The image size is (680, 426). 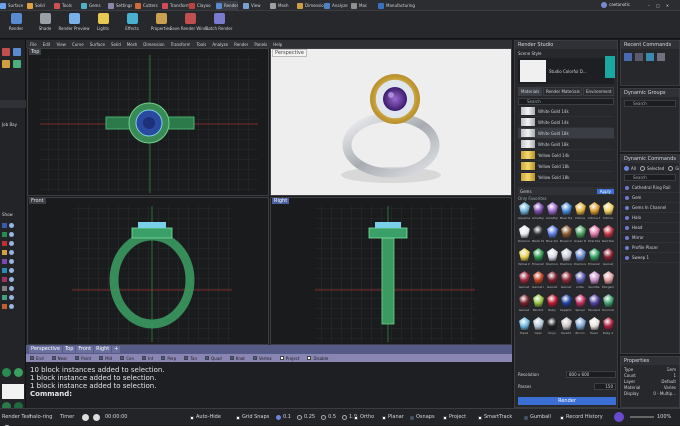 What do you see at coordinates (289, 358) in the screenshot?
I see `osnap-project: Project` at bounding box center [289, 358].